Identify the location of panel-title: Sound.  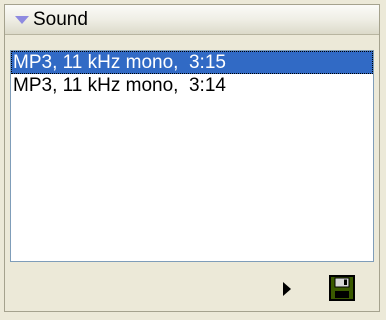
(60, 19).